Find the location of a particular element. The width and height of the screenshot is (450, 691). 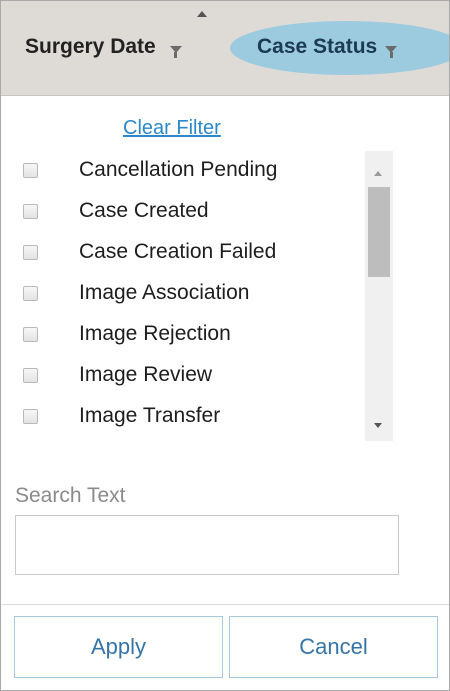

list-scrollbar is located at coordinates (379, 296).